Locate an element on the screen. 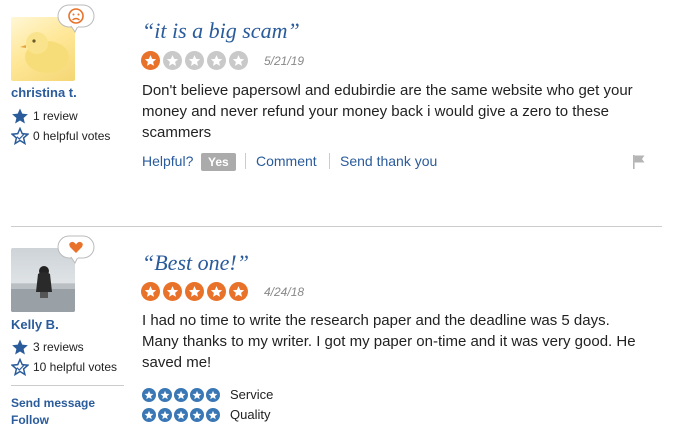  review-count: 1 review is located at coordinates (44, 116).